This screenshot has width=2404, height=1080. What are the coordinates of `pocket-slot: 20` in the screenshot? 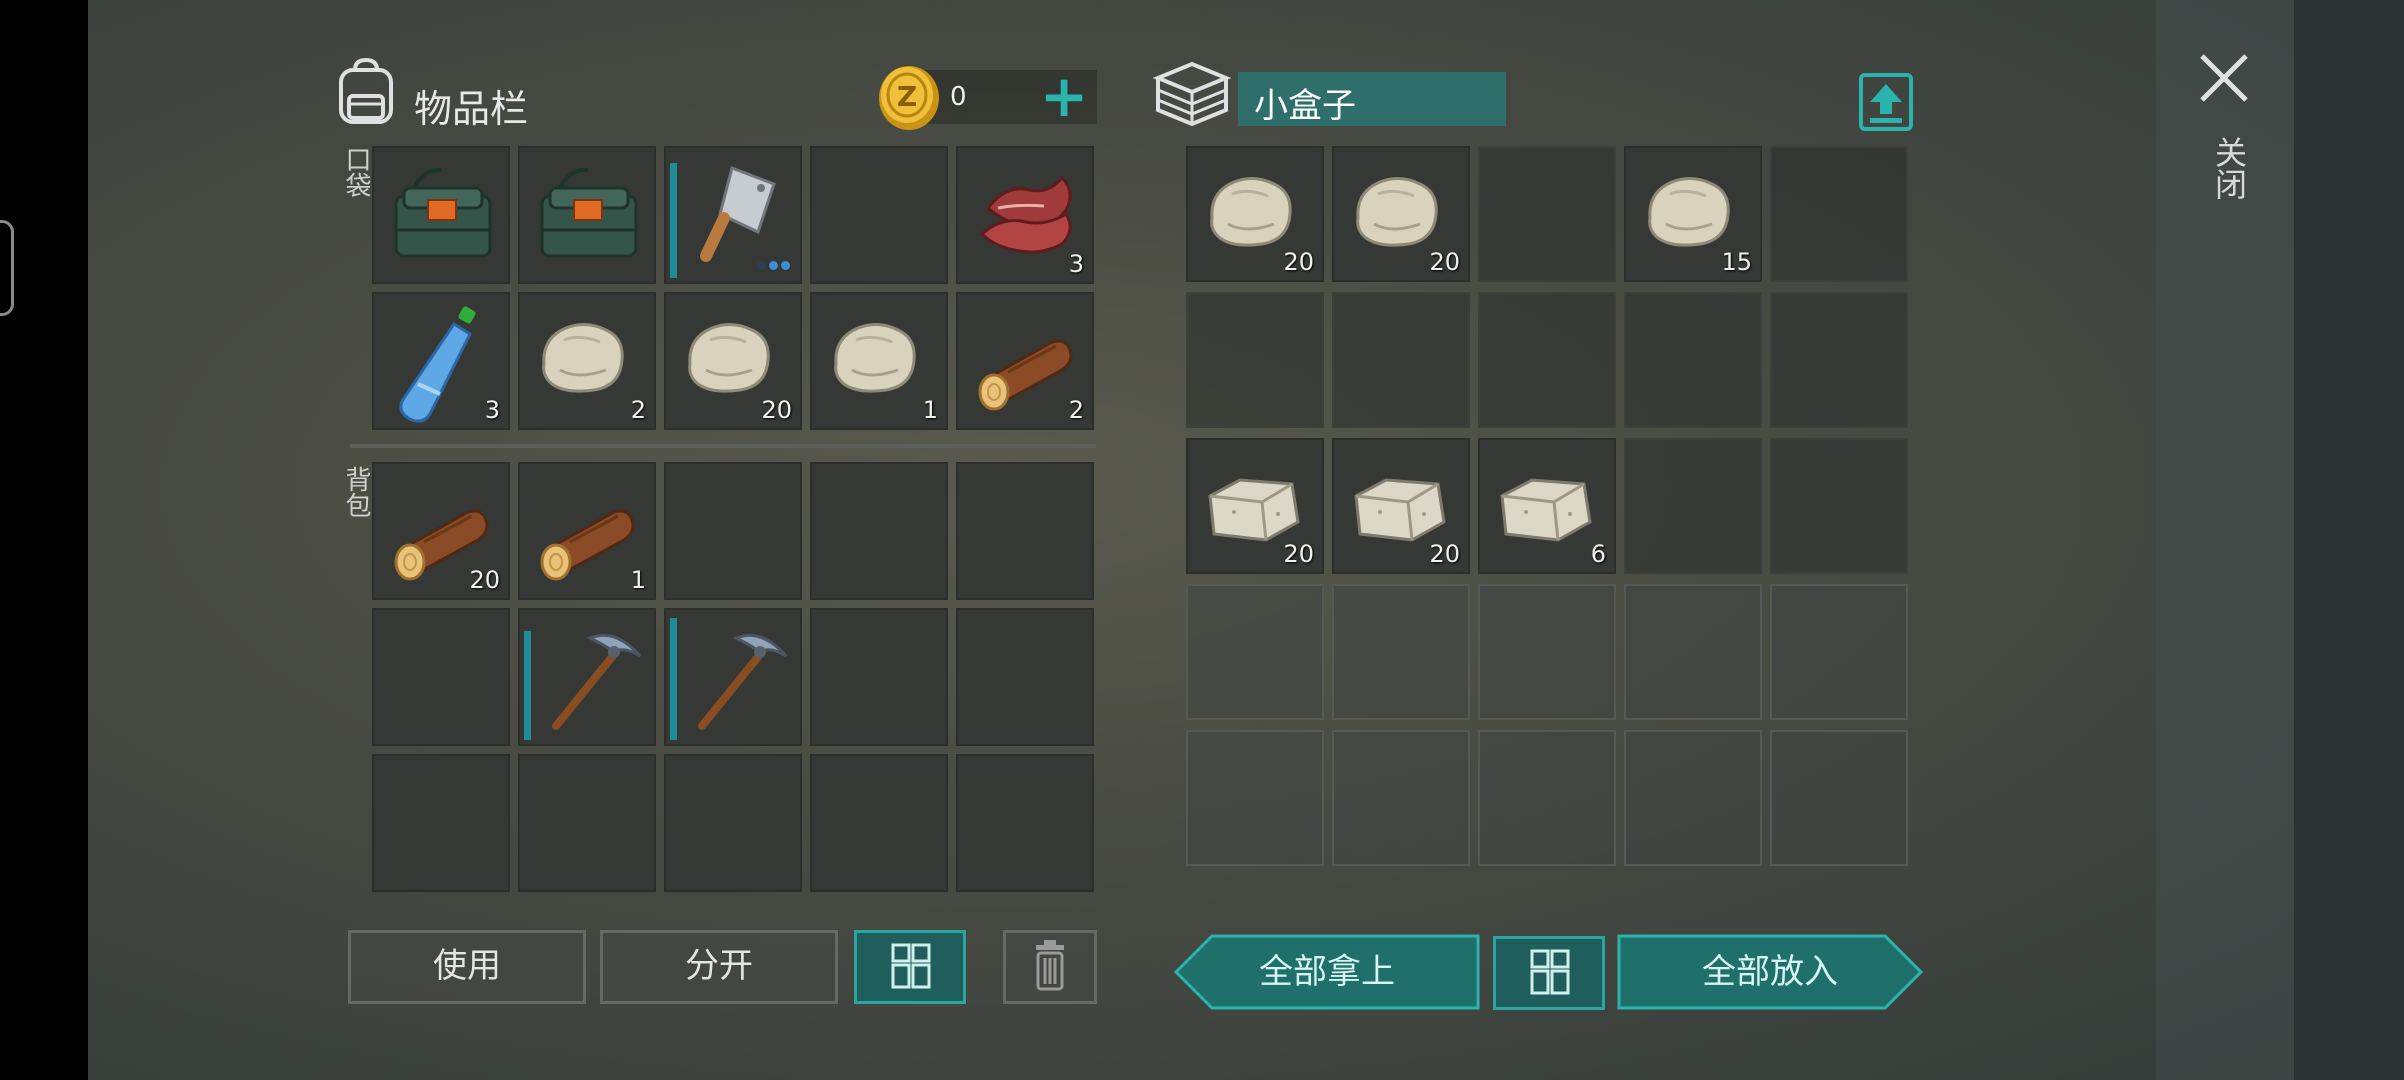 It's located at (733, 361).